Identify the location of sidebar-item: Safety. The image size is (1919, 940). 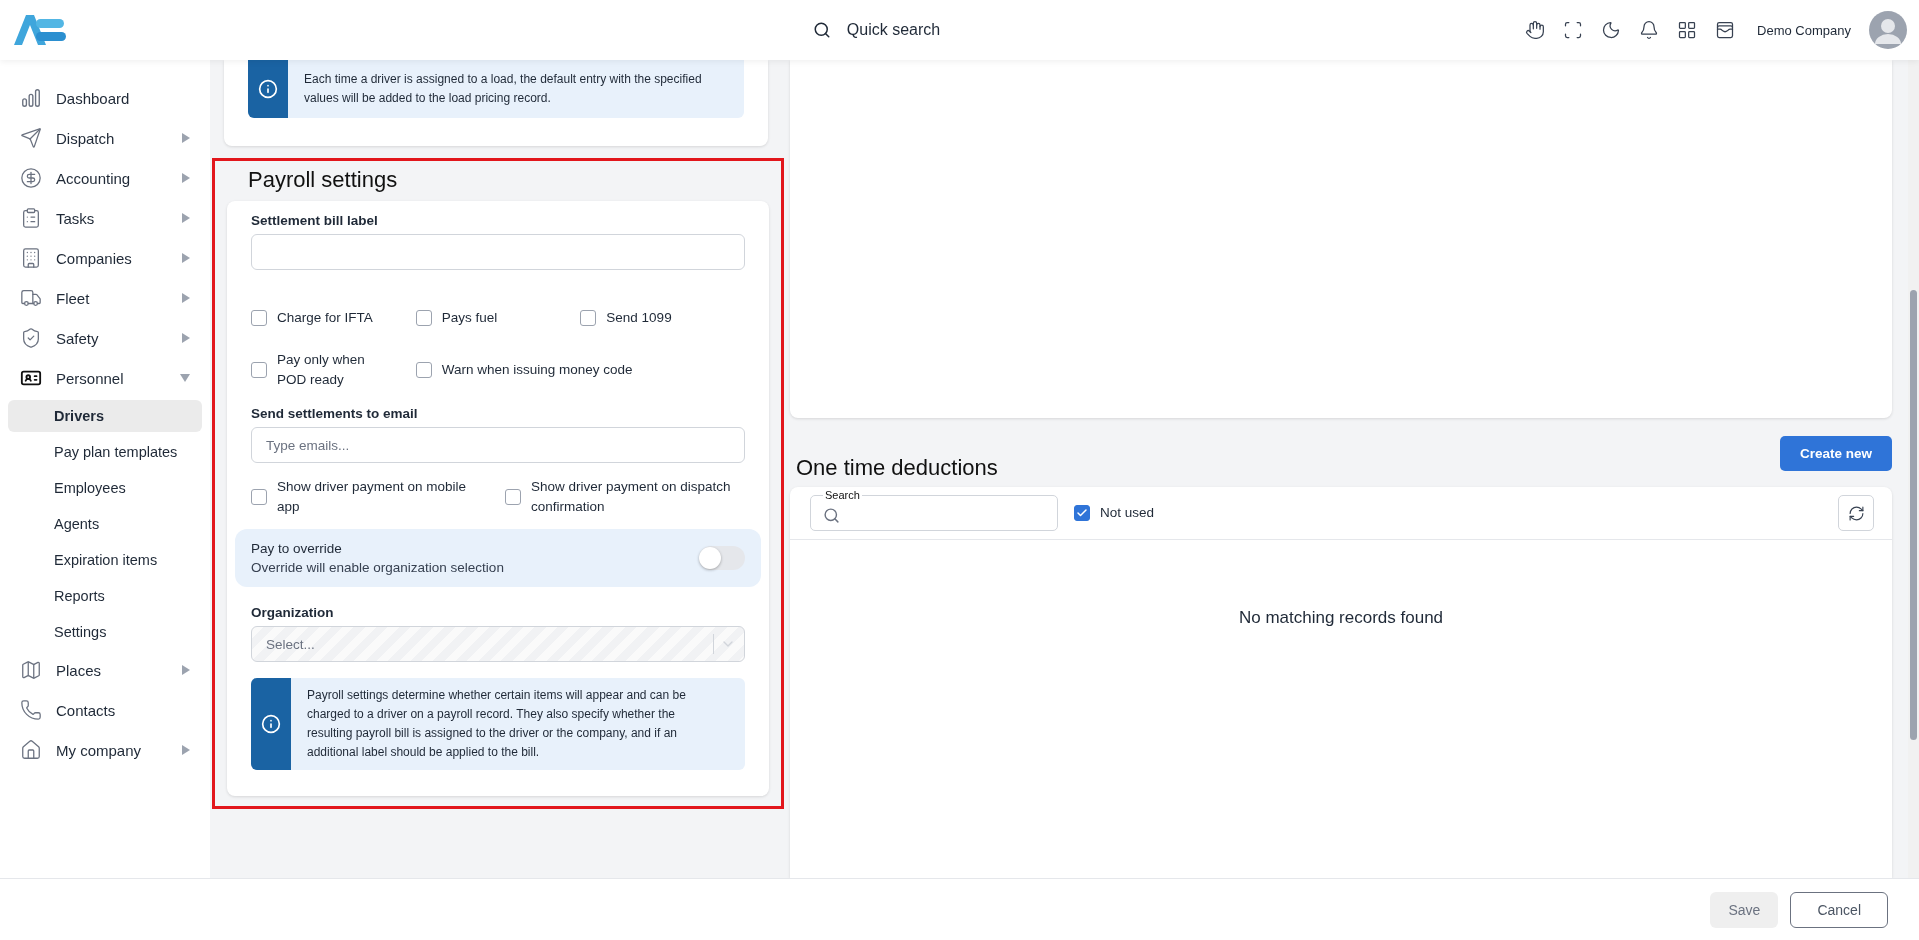
(105, 338).